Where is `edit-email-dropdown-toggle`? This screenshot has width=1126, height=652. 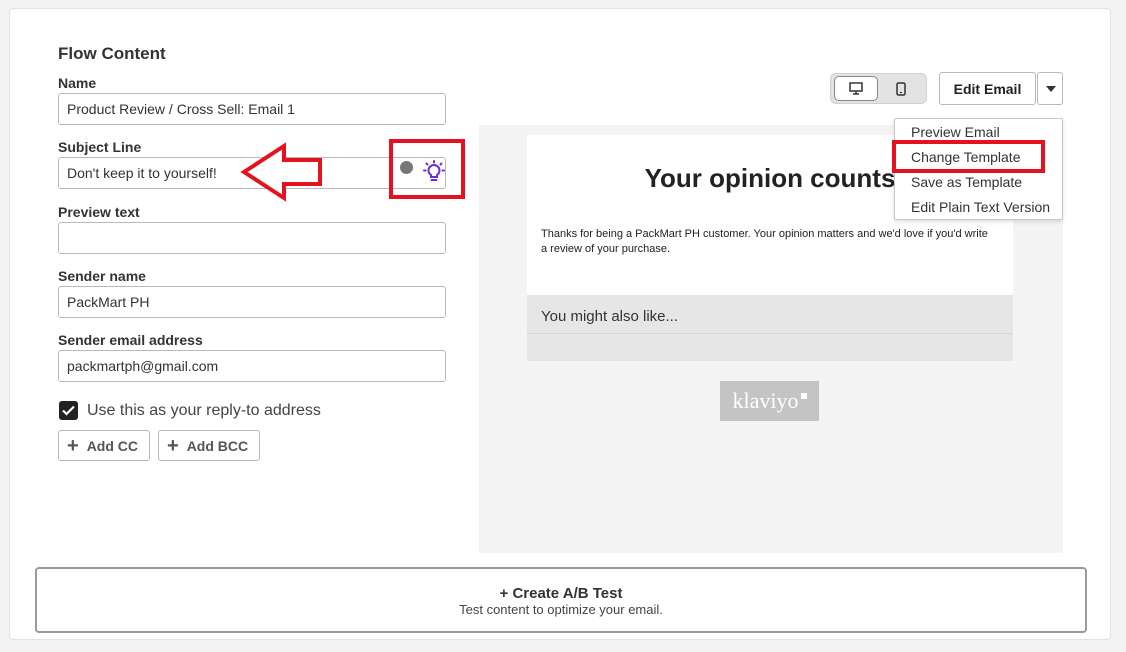 edit-email-dropdown-toggle is located at coordinates (1050, 88).